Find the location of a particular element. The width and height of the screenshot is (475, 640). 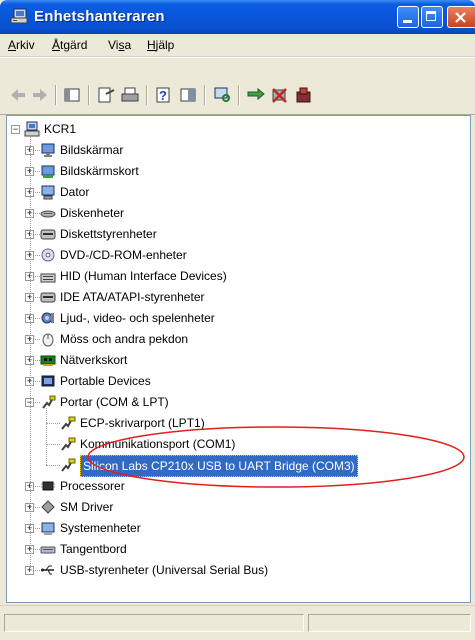

maximize-icon is located at coordinates (431, 16).